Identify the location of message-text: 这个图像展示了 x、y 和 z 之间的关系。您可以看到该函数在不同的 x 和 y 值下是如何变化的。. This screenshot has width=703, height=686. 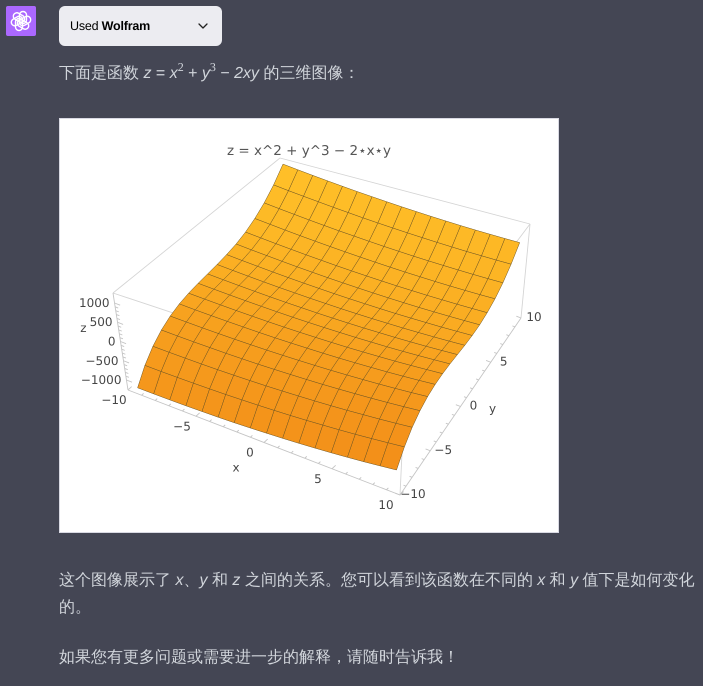
(377, 594).